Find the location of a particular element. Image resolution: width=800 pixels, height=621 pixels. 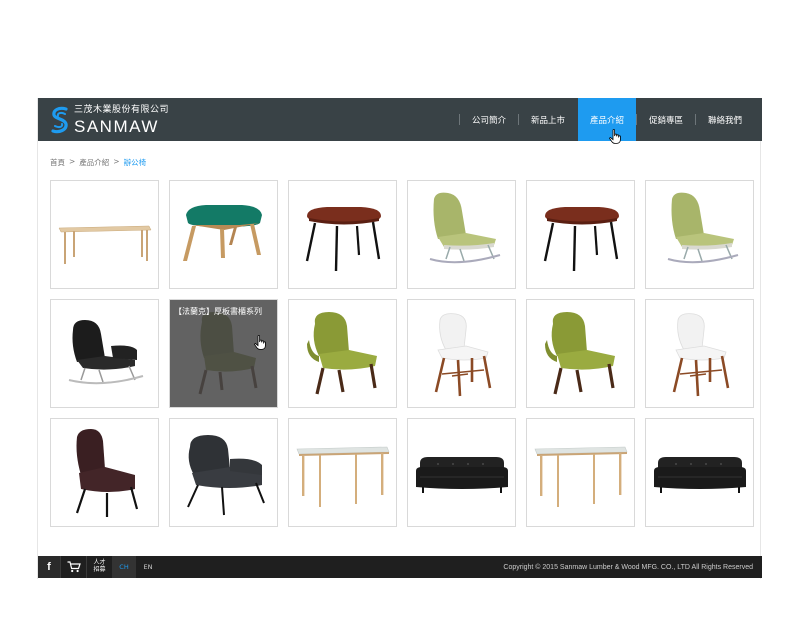

black-rocking-chair-icon is located at coordinates (106, 352).